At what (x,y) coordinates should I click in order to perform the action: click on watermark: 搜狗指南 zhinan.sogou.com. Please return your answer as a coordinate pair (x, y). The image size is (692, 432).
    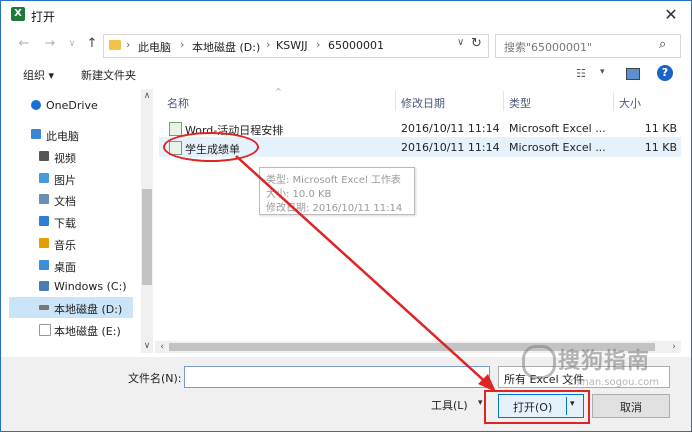
    Looking at the image, I should click on (600, 371).